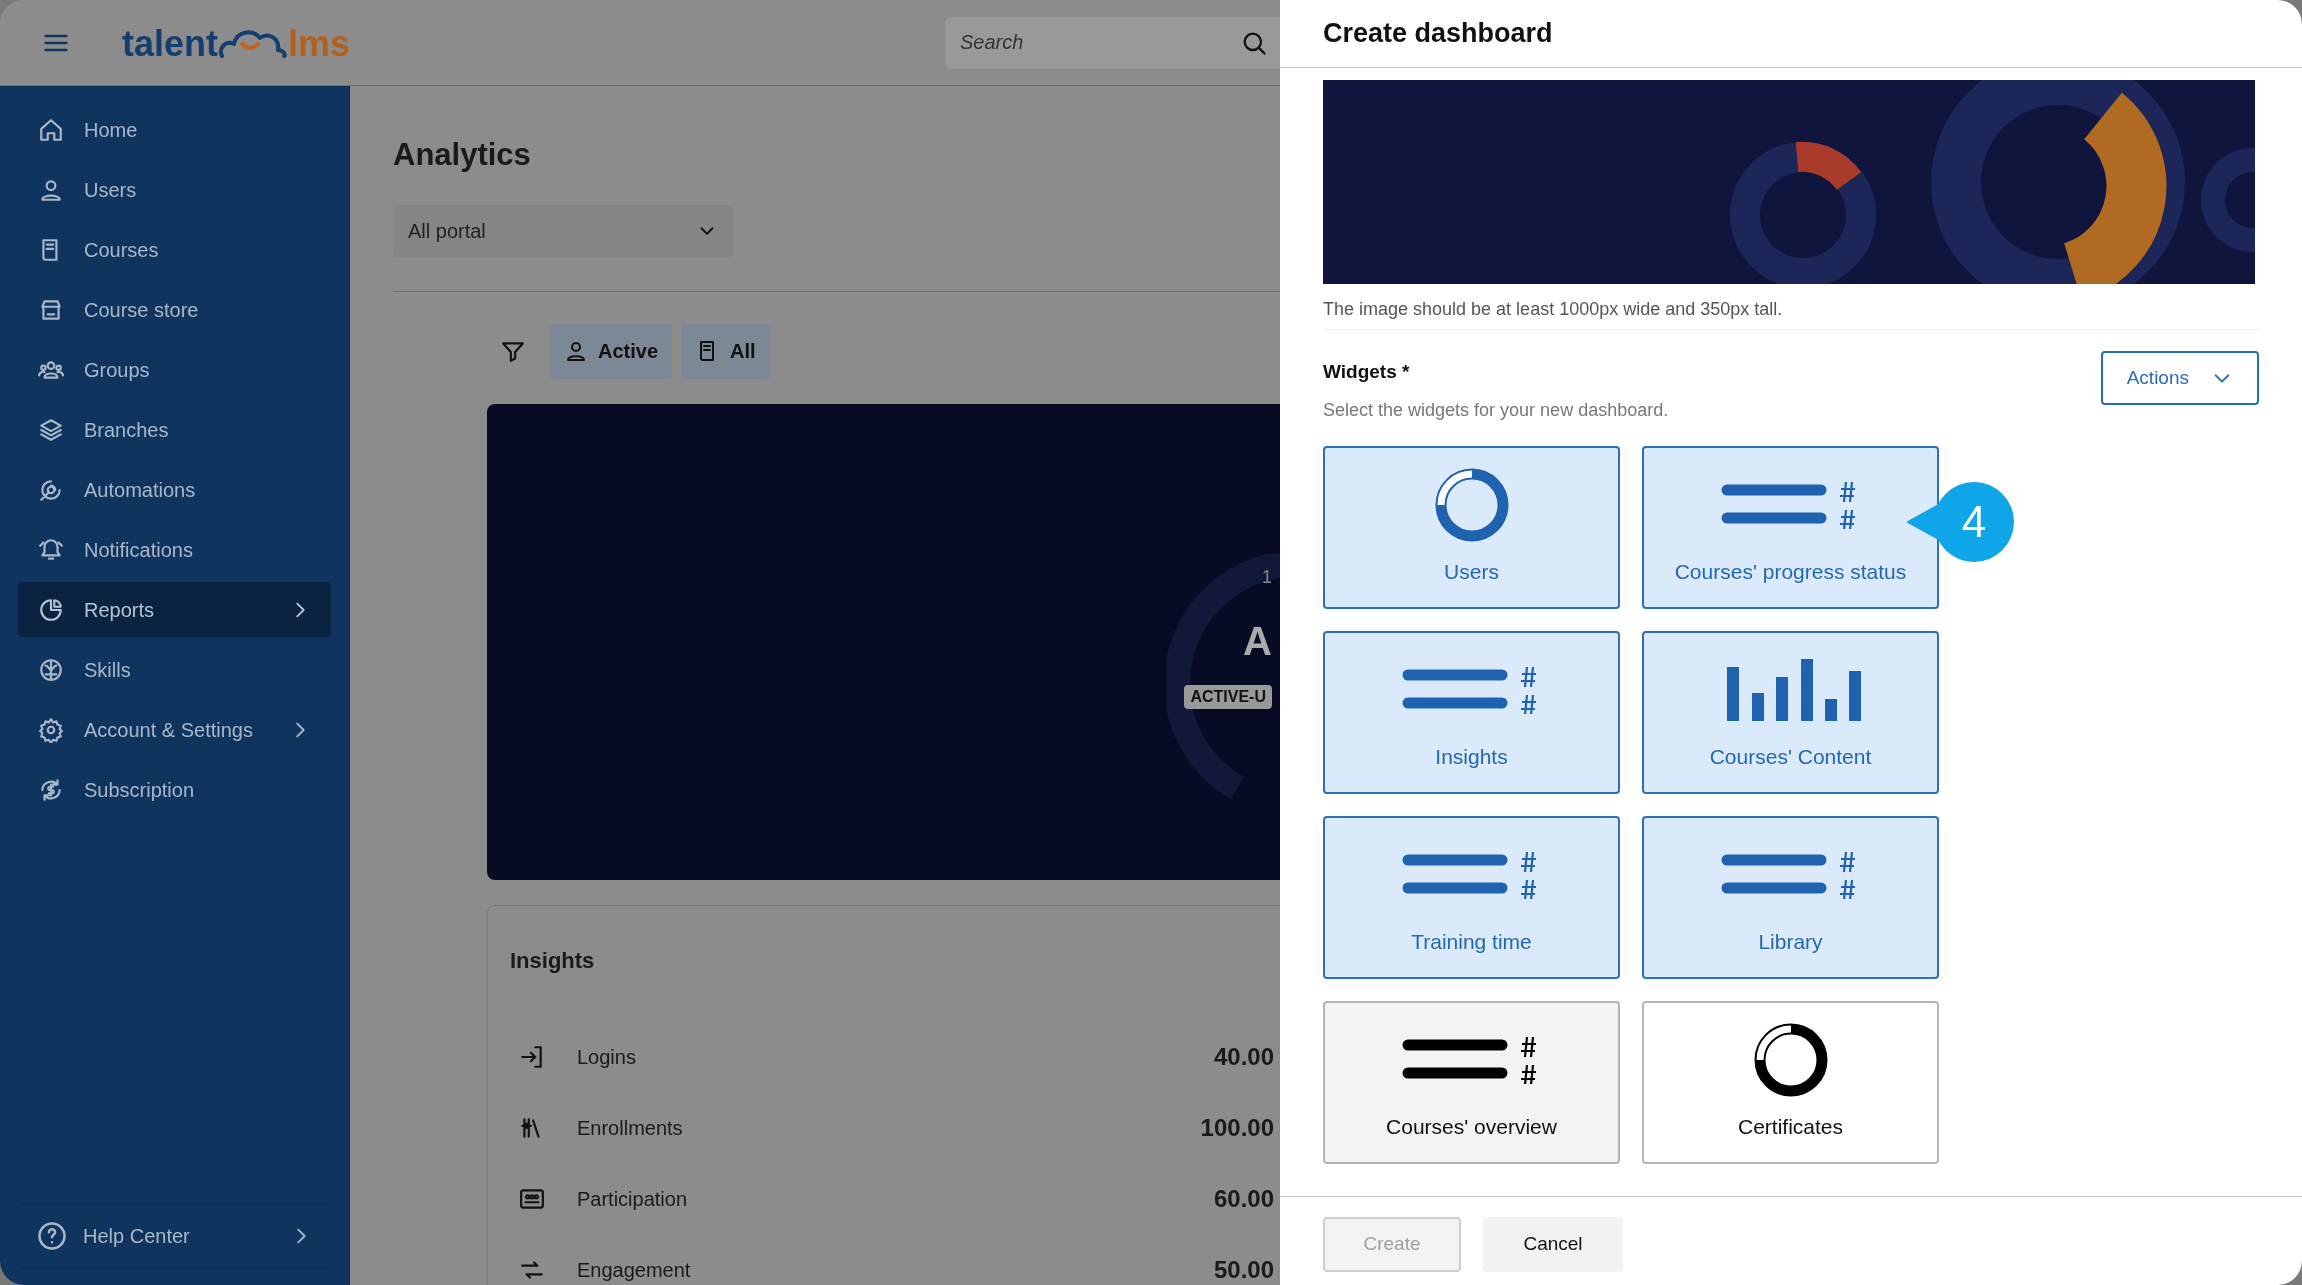 This screenshot has height=1285, width=2302. What do you see at coordinates (174, 729) in the screenshot?
I see `sidebar-item: Account & Settings` at bounding box center [174, 729].